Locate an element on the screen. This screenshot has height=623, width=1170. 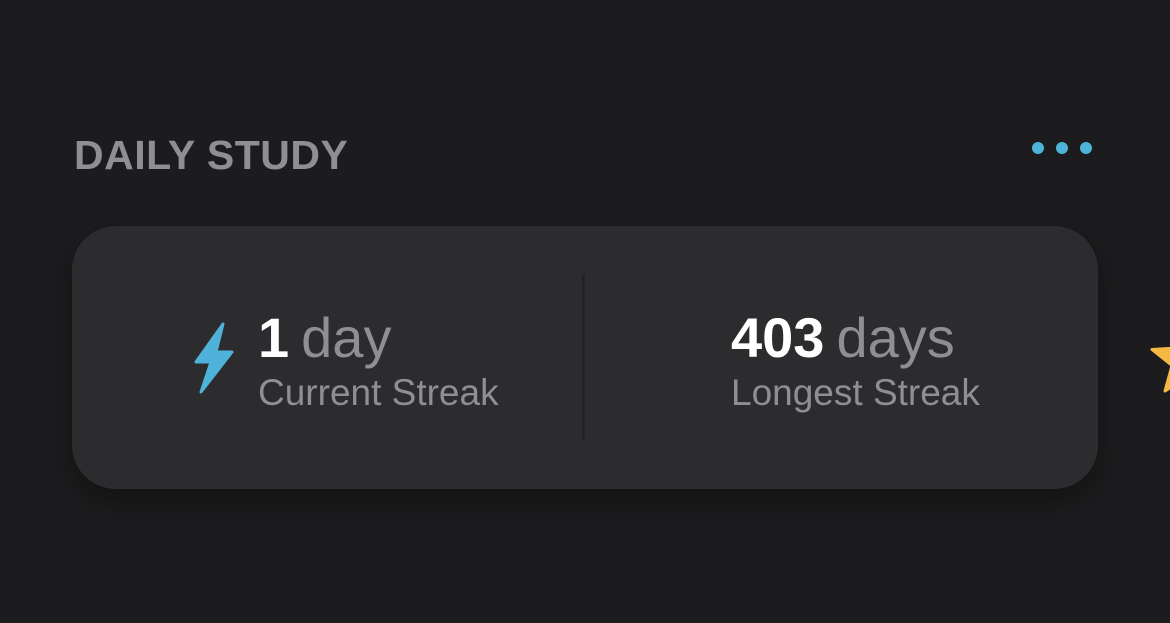
longest-streak-number: 403 is located at coordinates (778, 337).